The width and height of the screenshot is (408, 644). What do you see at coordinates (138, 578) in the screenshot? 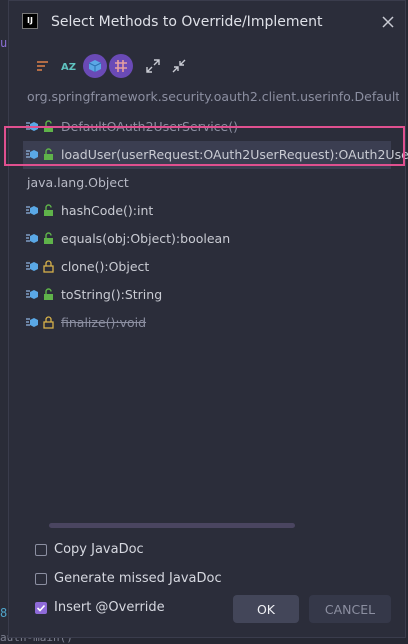
I see `option-label: Generate missed JavaDoc` at bounding box center [138, 578].